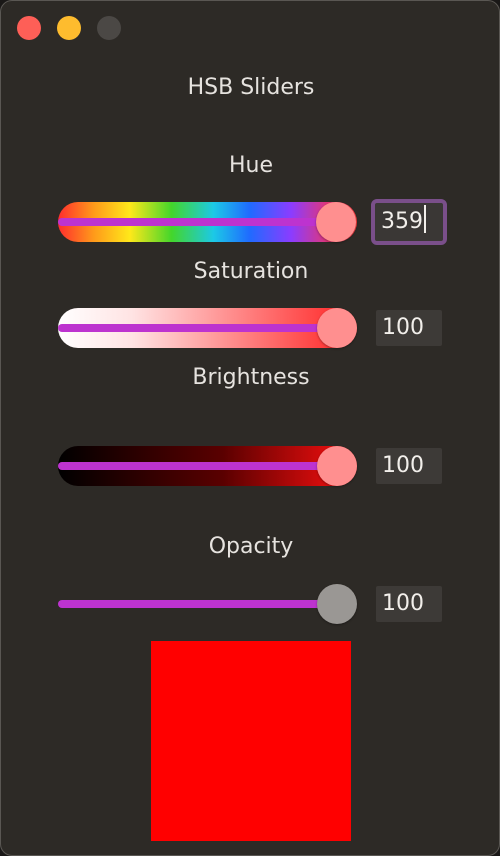  I want to click on brightness-slider-knob, so click(337, 466).